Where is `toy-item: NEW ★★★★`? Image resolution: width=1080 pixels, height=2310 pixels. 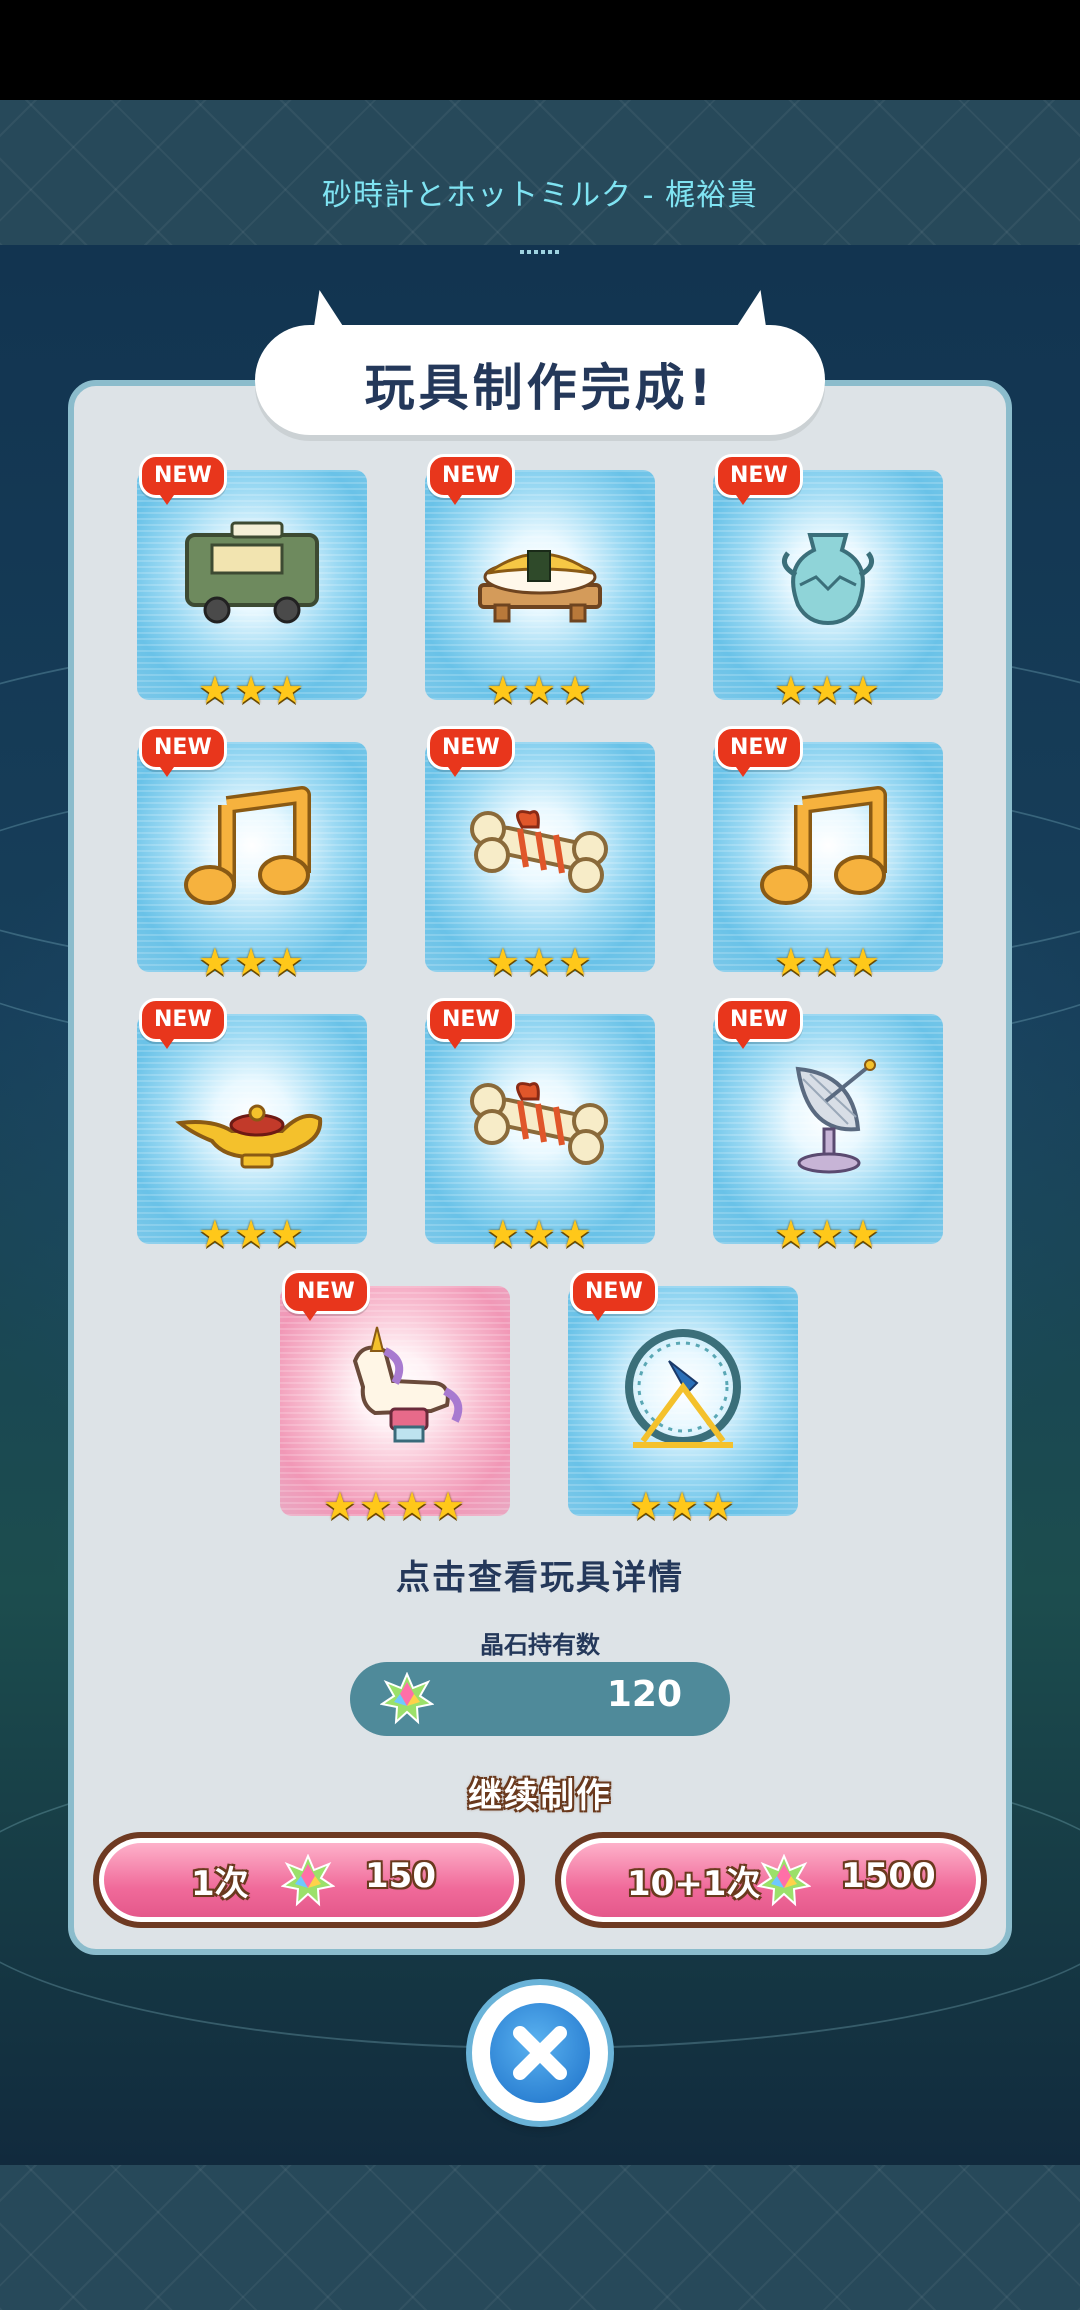
toy-item: NEW ★★★★ is located at coordinates (395, 1399).